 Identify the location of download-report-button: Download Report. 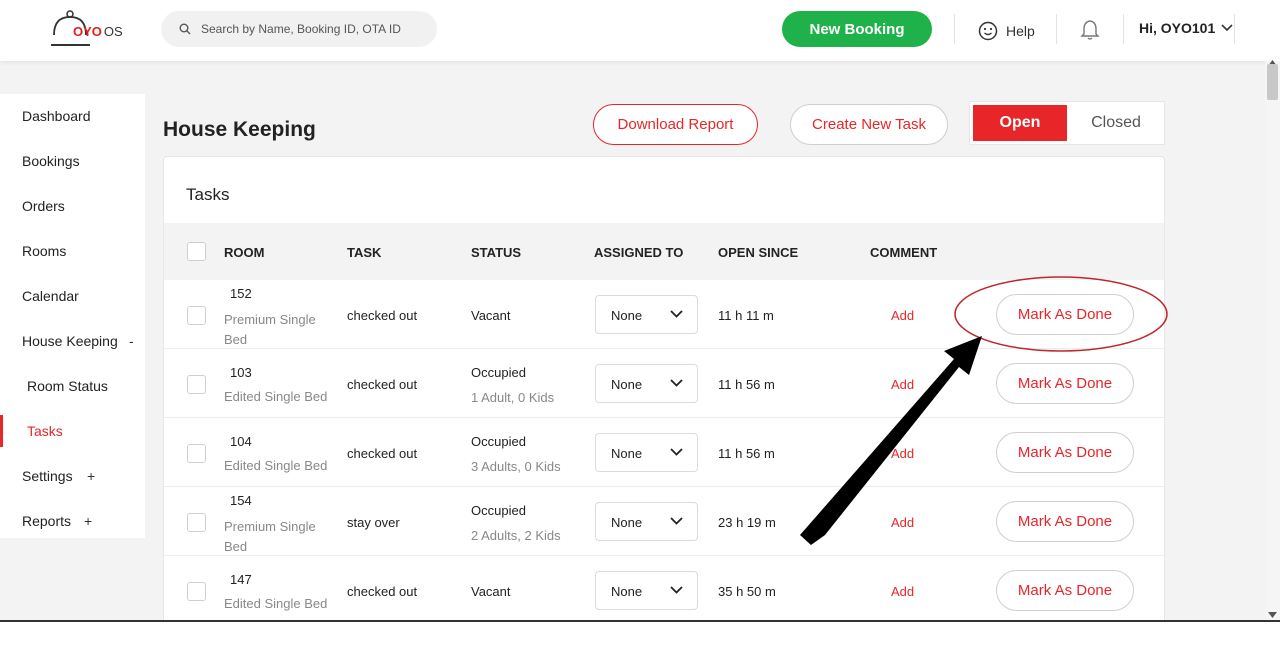
(675, 124).